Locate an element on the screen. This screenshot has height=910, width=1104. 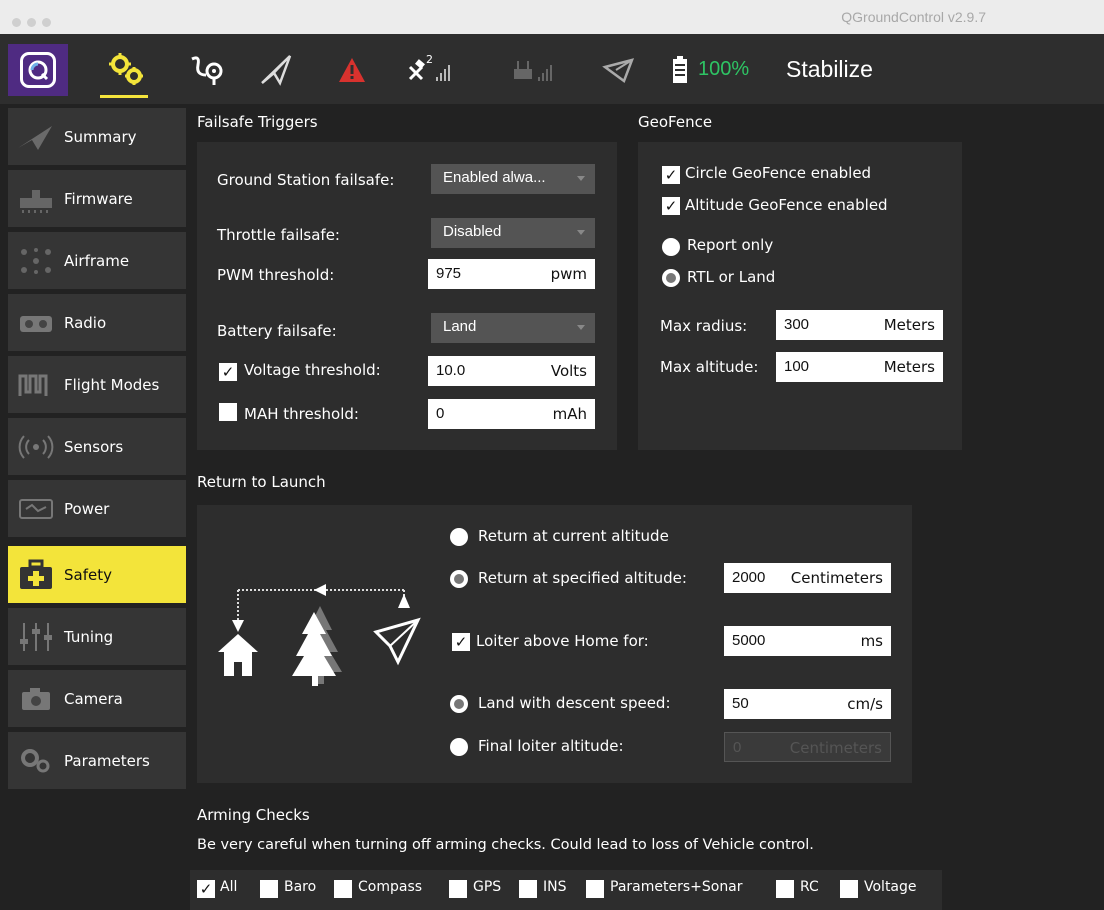
mah-unit: mAh is located at coordinates (569, 414).